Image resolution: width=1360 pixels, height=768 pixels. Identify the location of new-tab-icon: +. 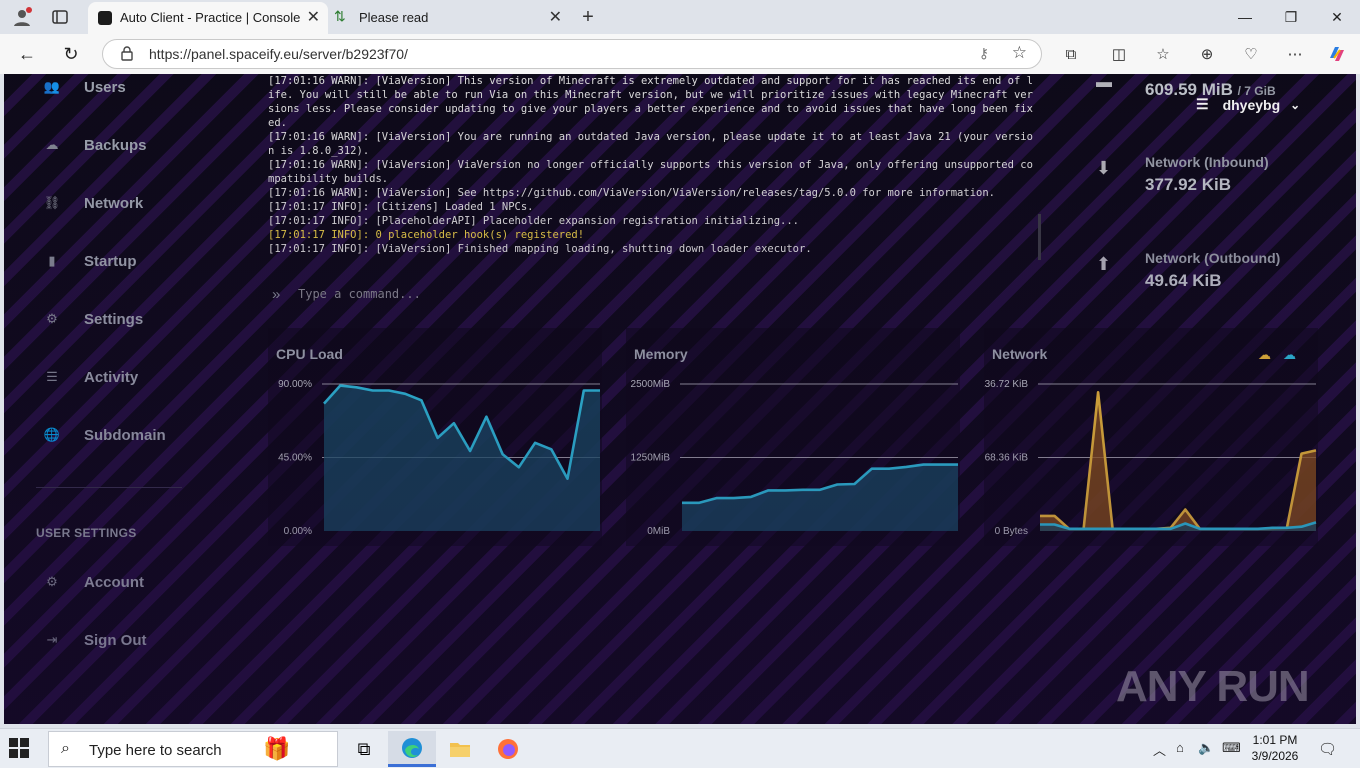
(588, 17).